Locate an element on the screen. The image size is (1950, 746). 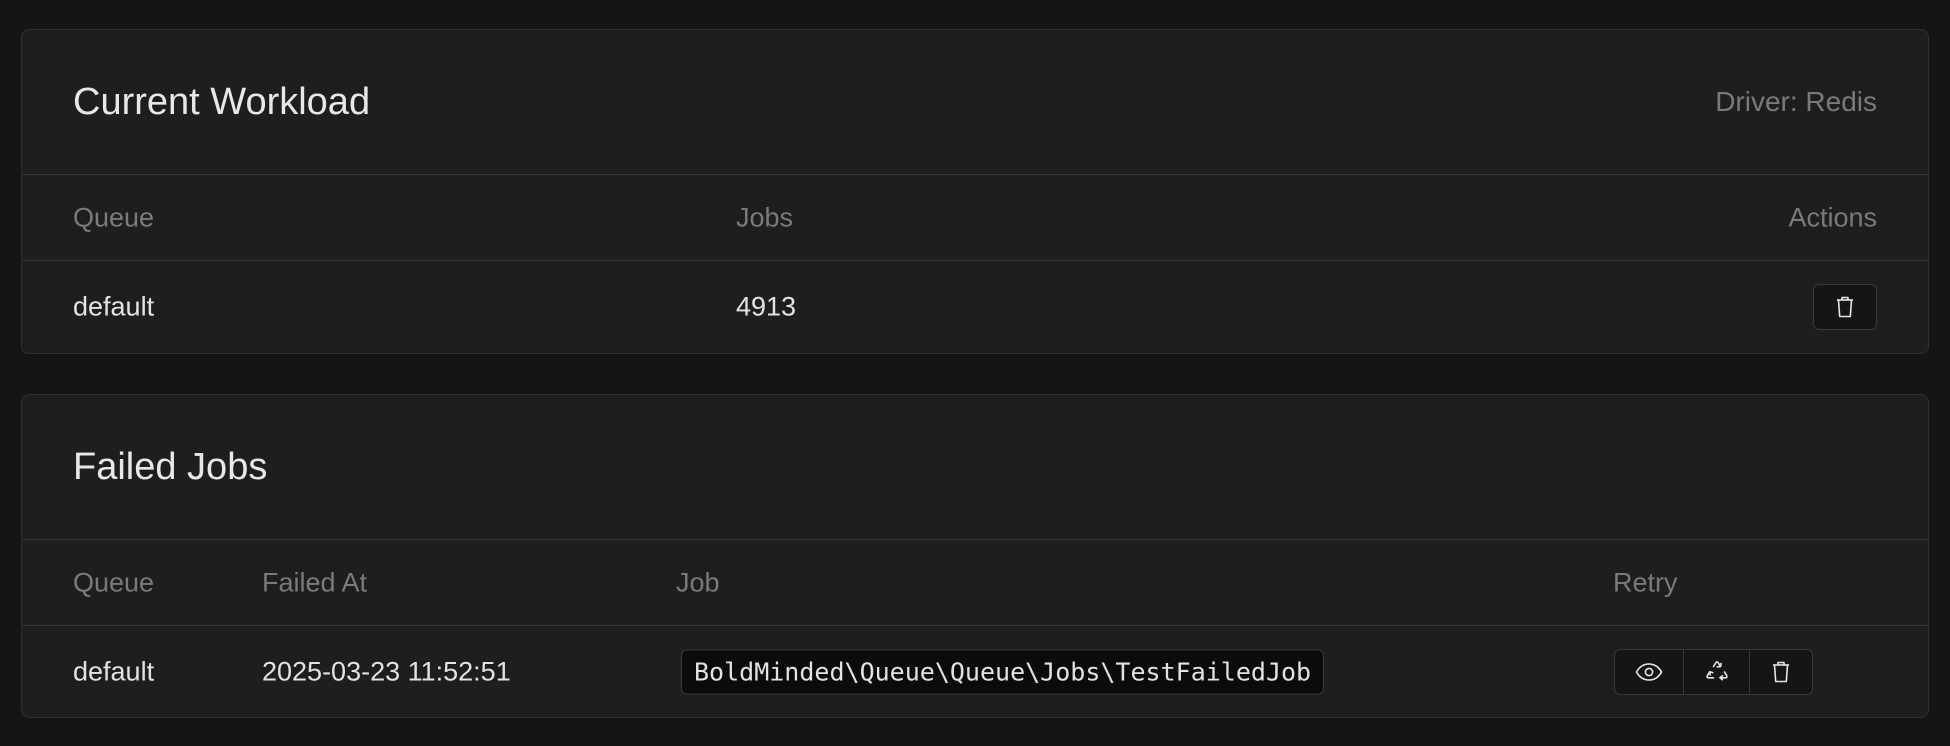
retry-job-button is located at coordinates (1716, 672).